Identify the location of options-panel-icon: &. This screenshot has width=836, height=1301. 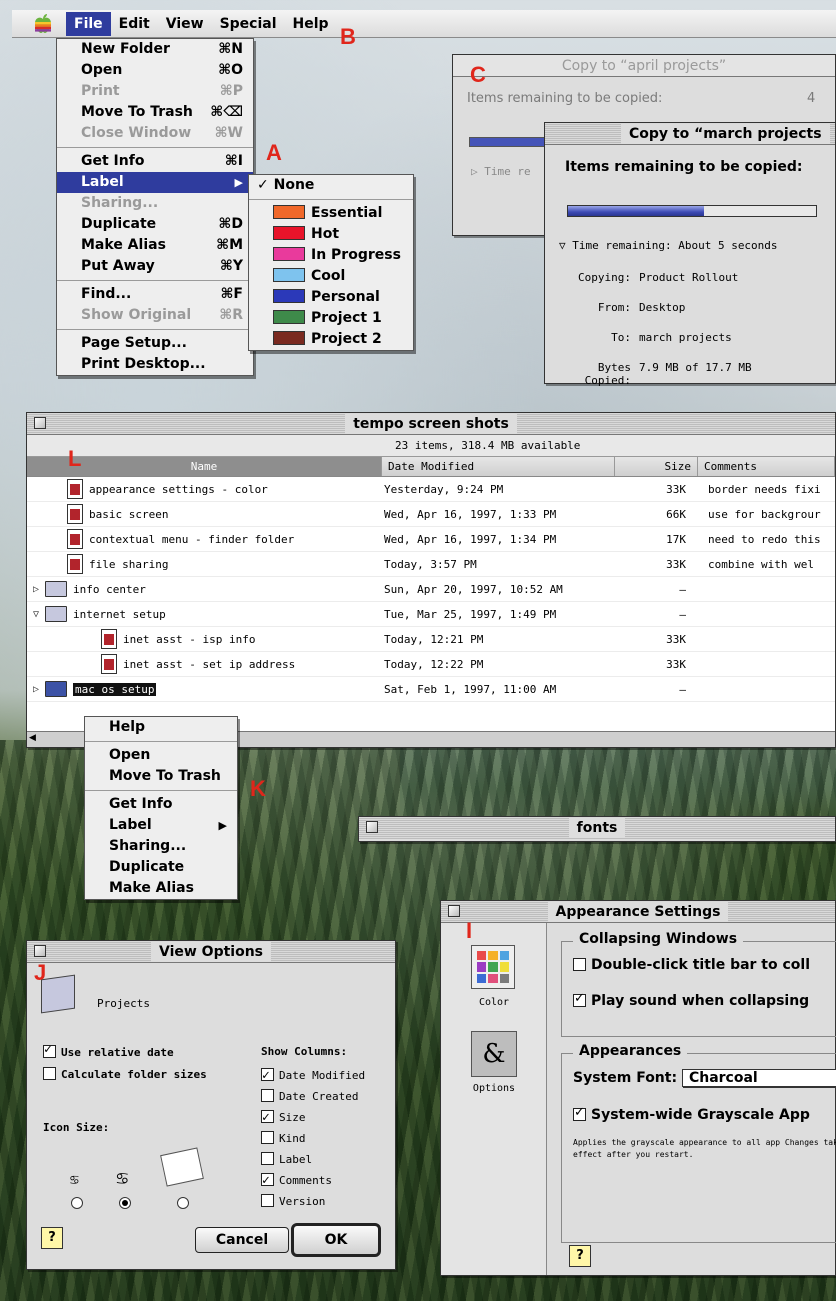
(494, 1054).